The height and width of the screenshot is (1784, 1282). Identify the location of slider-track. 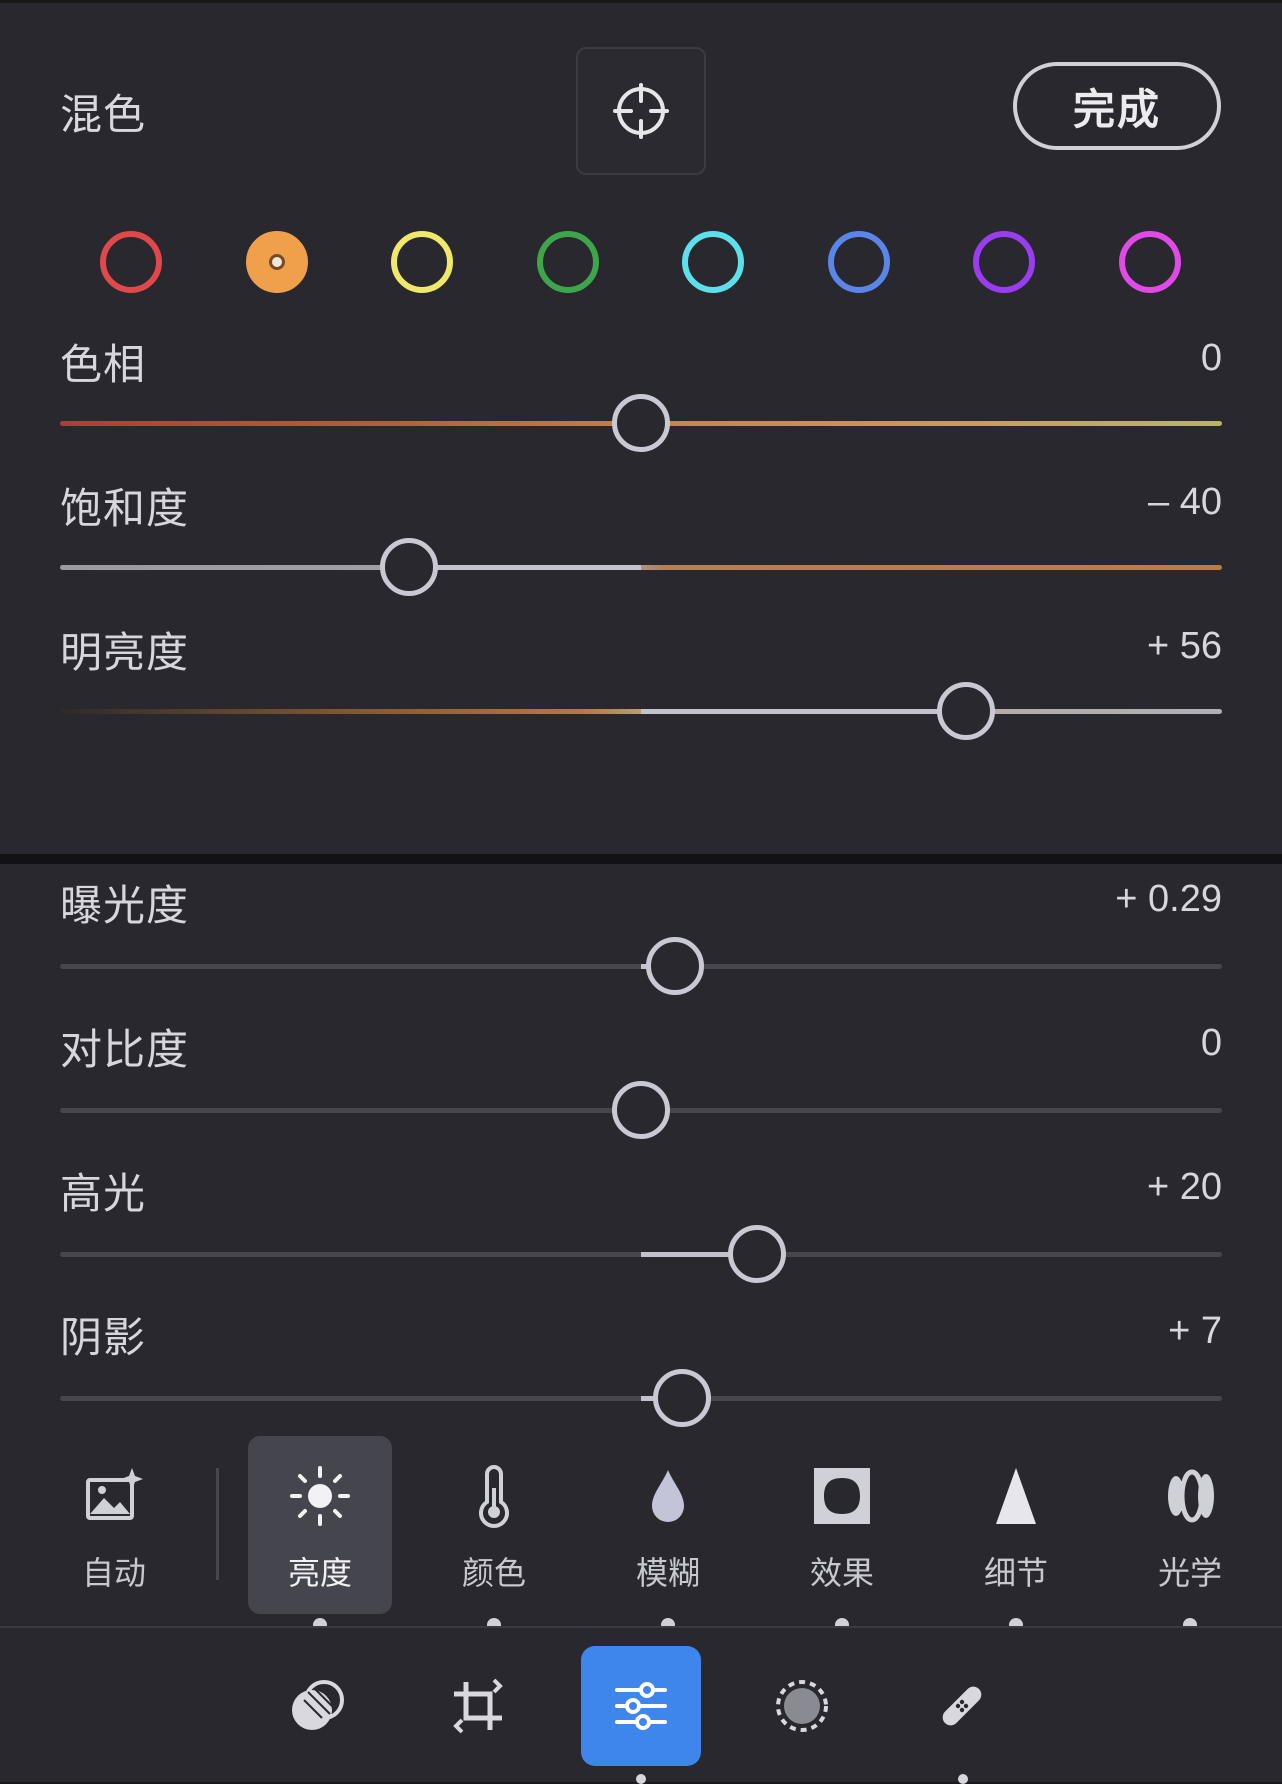
(641, 567).